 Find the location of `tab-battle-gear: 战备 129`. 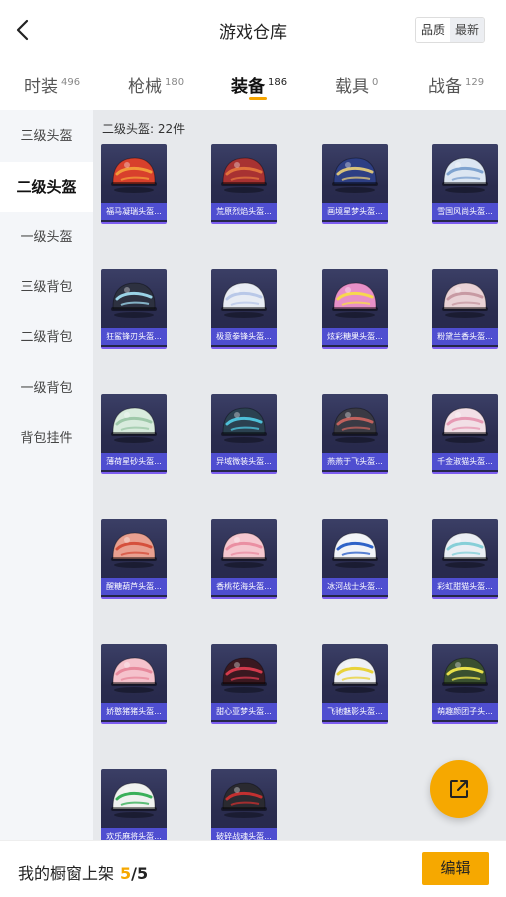

tab-battle-gear: 战备 129 is located at coordinates (456, 84).